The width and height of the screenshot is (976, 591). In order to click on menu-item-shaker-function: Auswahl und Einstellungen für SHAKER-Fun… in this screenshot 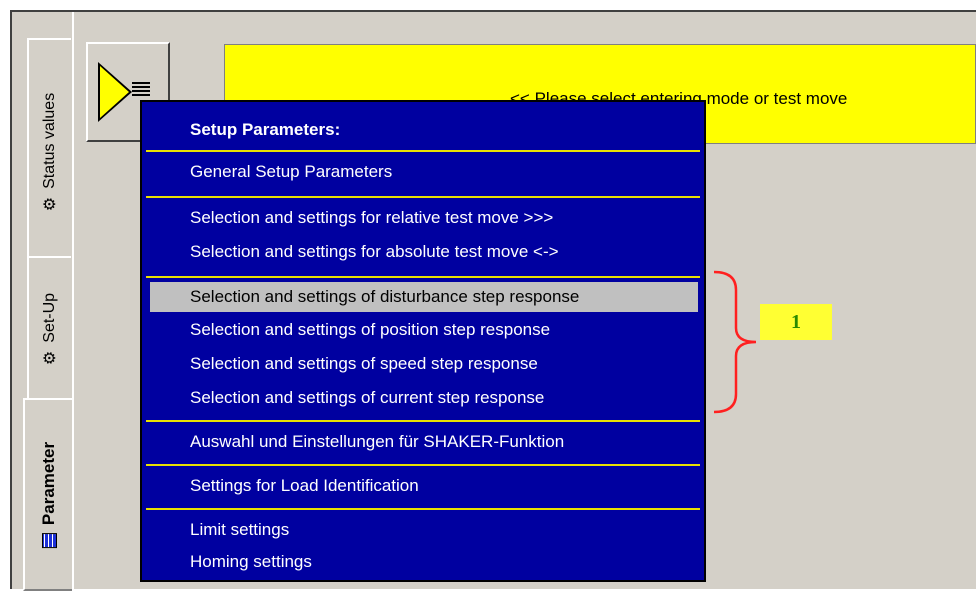, I will do `click(377, 442)`.